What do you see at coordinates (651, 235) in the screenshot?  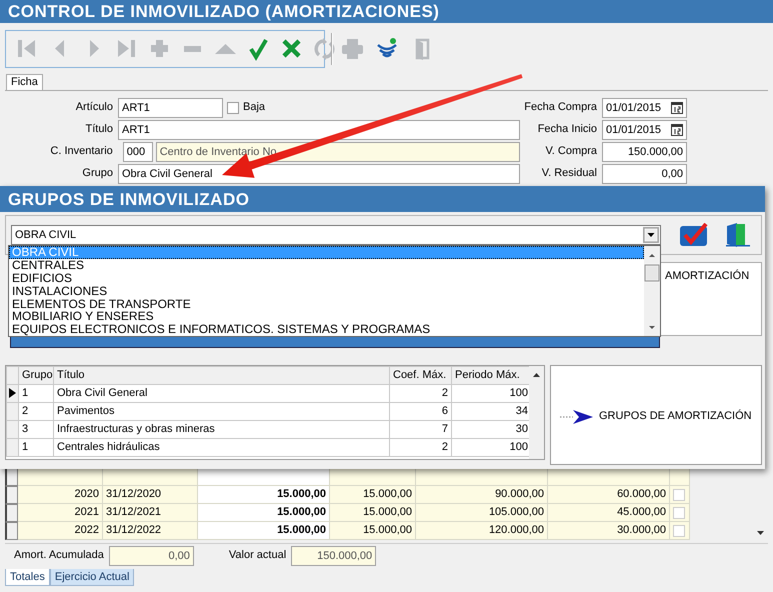 I see `dropdown-arrow-icon` at bounding box center [651, 235].